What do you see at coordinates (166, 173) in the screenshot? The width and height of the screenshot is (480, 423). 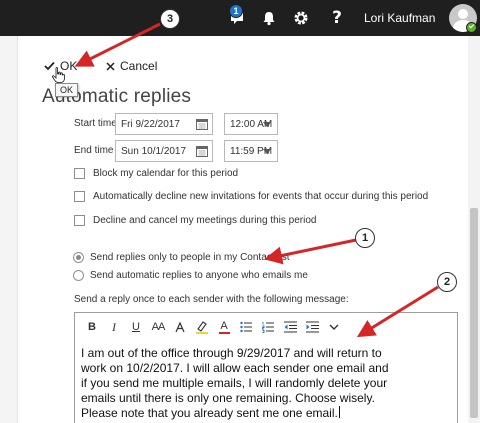 I see `block-calendar-label: Block my calendar for this period` at bounding box center [166, 173].